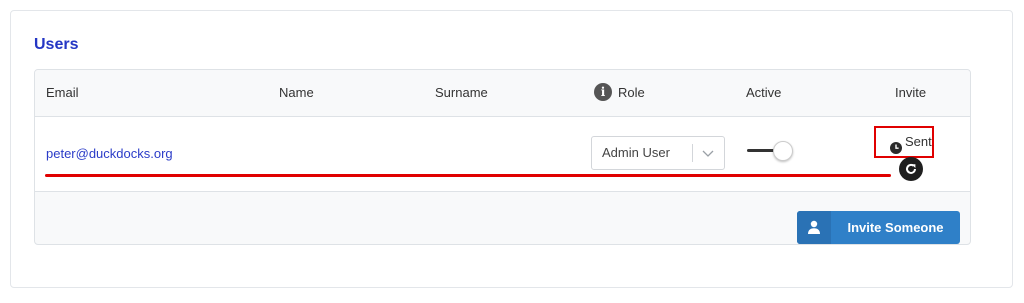 The image size is (1024, 303). Describe the element at coordinates (296, 92) in the screenshot. I see `header-name: Name` at that location.